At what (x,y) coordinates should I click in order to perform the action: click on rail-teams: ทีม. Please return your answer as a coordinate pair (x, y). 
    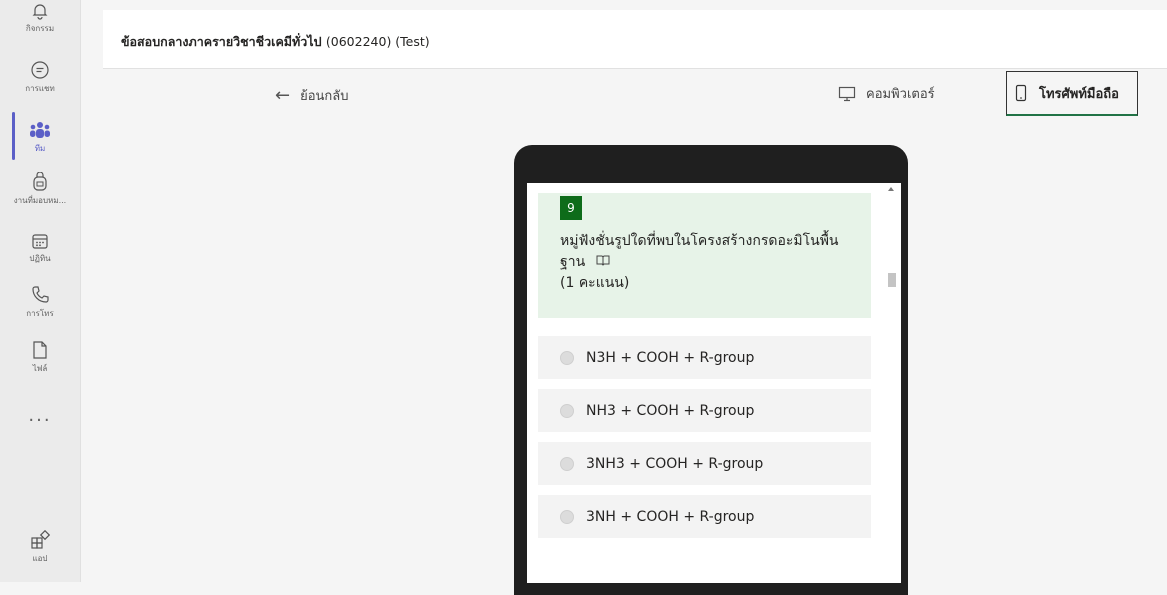
    Looking at the image, I should click on (40, 137).